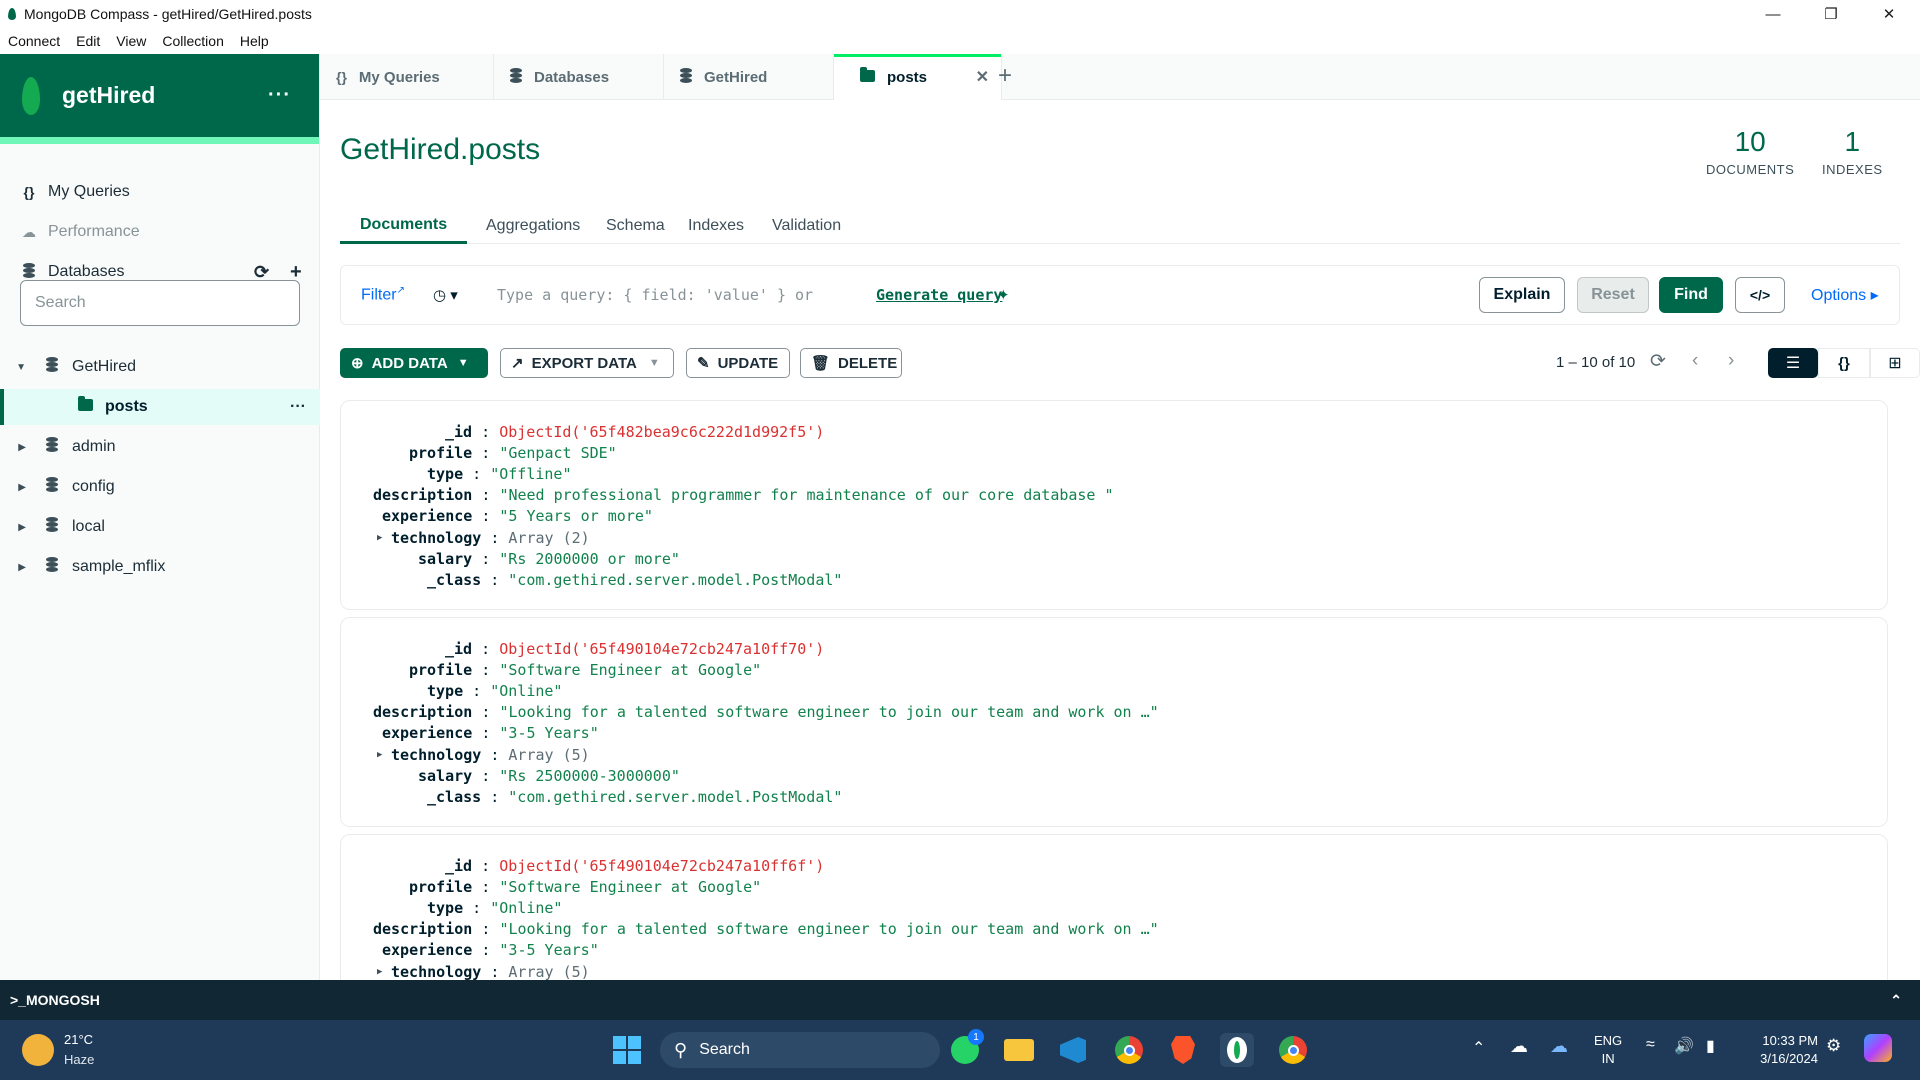 This screenshot has height=1080, width=1920. I want to click on region-label: IN, so click(1608, 1058).